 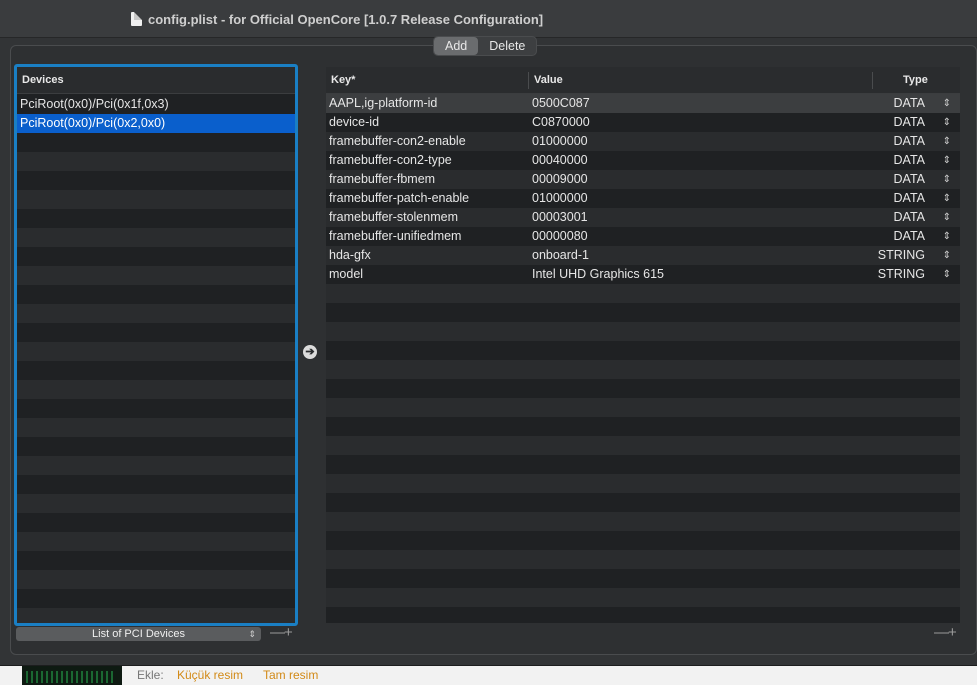 I want to click on devices-footer: List of PCI Devices ⇕ — +, so click(x=157, y=633).